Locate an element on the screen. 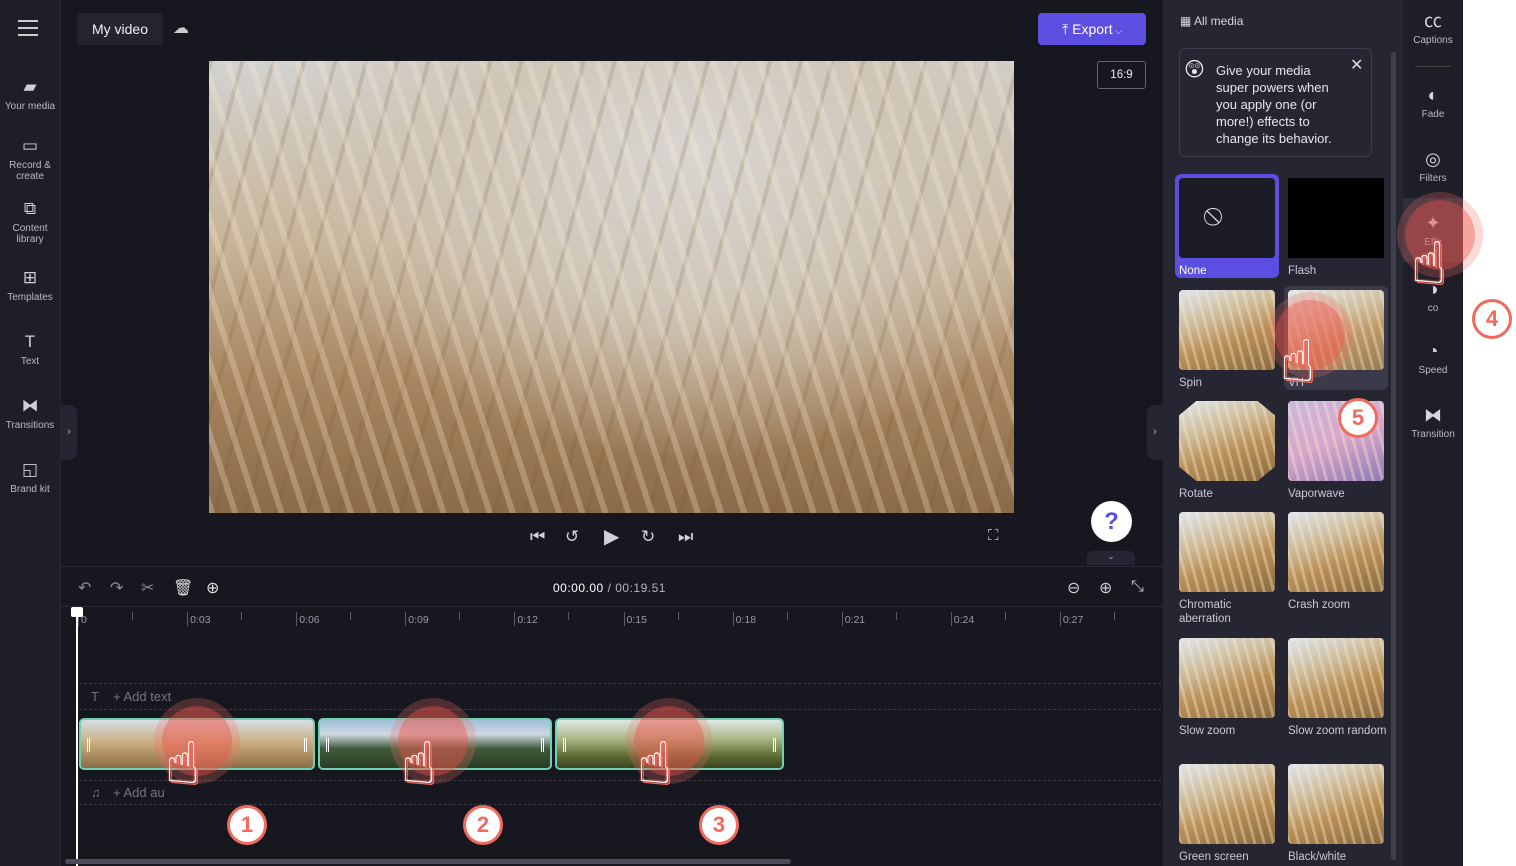  zoom-out-icon: ⊖ is located at coordinates (1073, 588).